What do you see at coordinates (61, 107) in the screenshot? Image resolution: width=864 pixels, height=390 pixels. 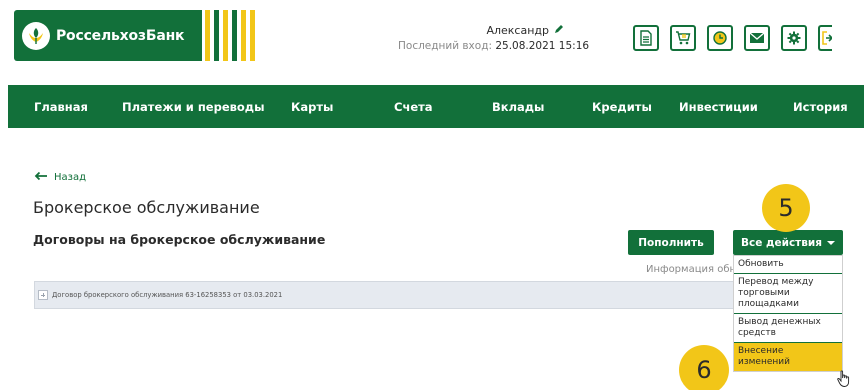 I see `nav-item-home: Главная` at bounding box center [61, 107].